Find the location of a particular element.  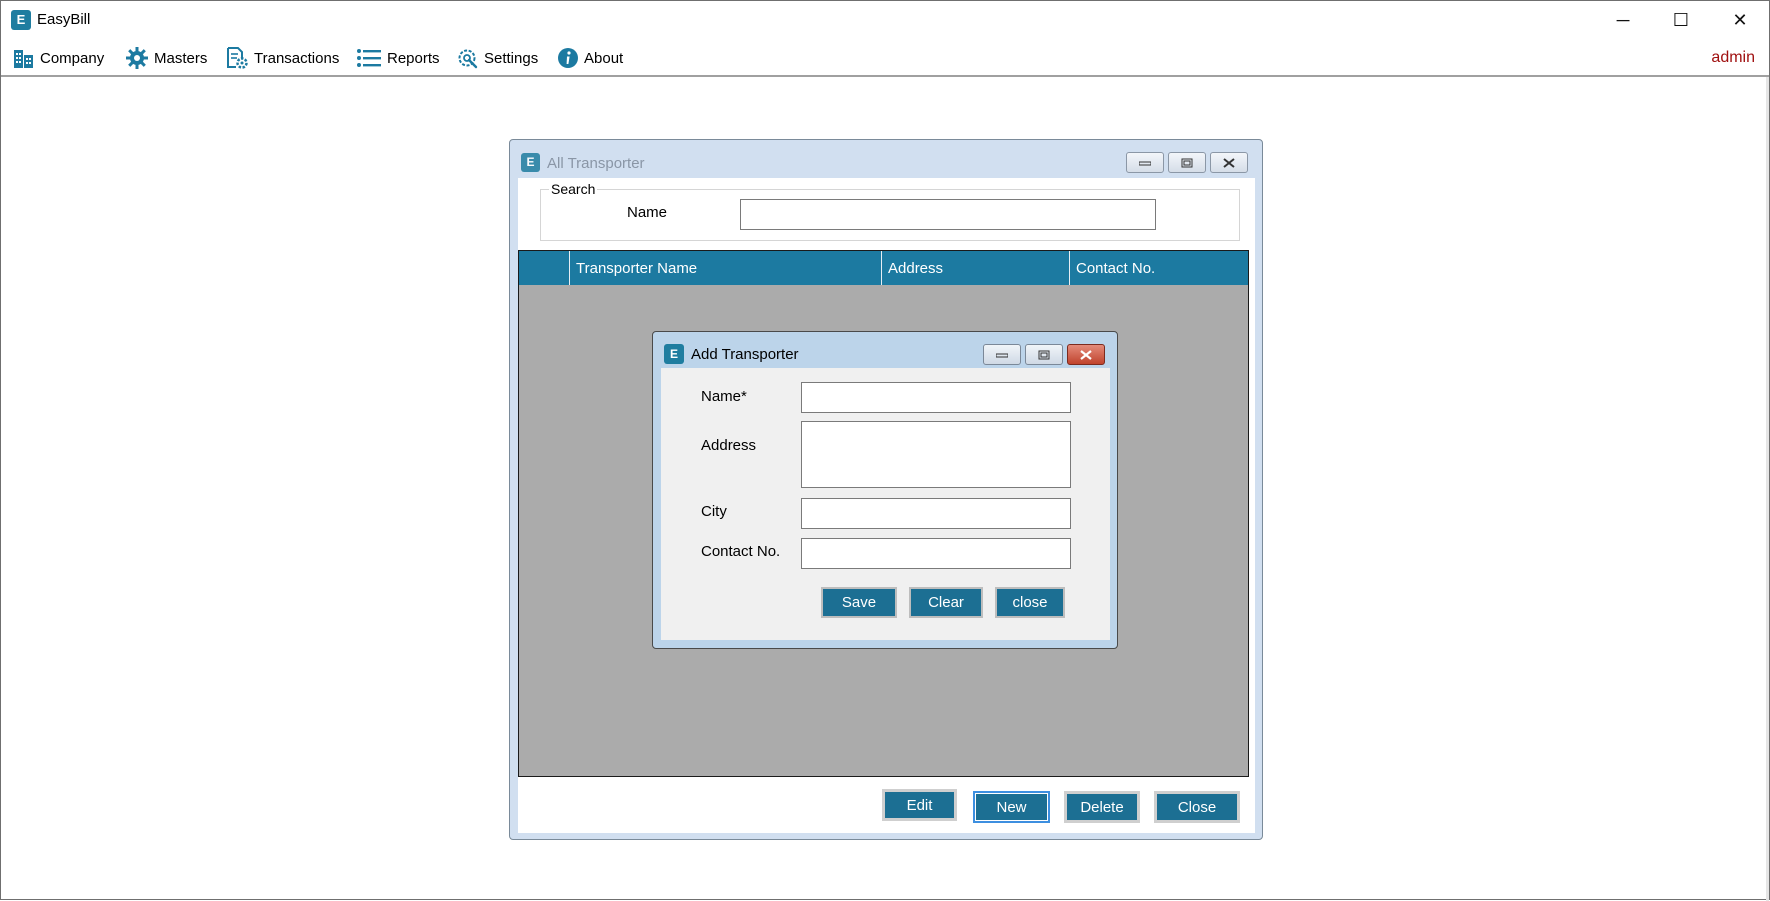

menu-item-label: About is located at coordinates (604, 58).